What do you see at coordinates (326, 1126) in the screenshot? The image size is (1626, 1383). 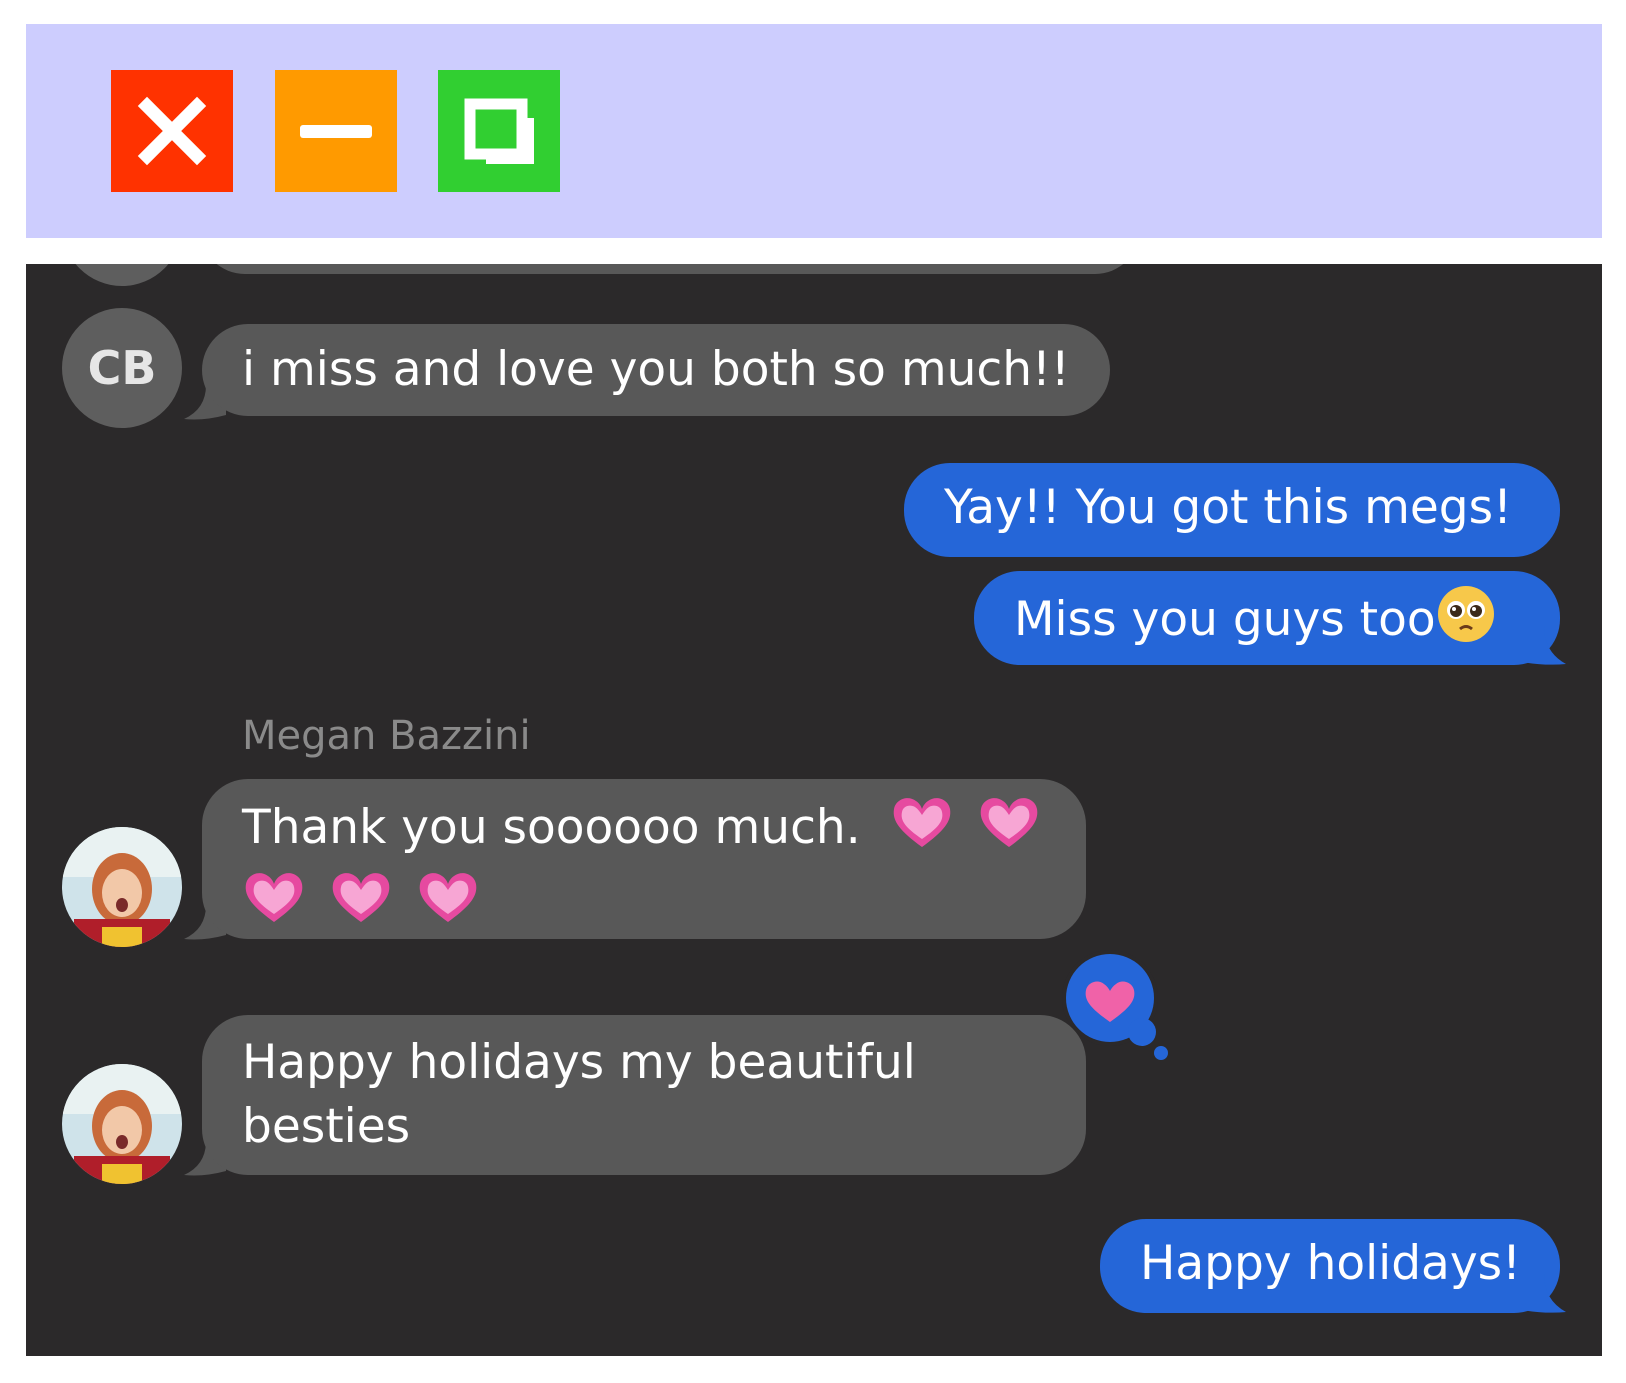 I see `message-text: besties` at bounding box center [326, 1126].